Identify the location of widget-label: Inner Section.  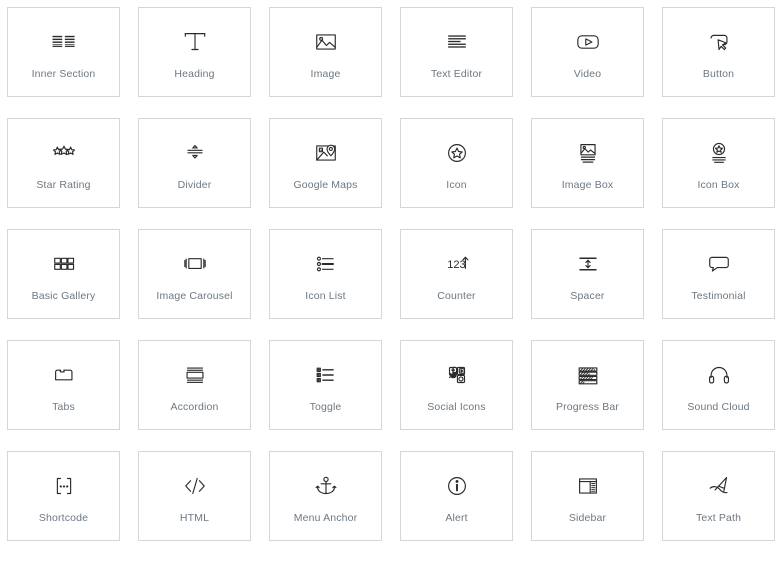
(63, 73).